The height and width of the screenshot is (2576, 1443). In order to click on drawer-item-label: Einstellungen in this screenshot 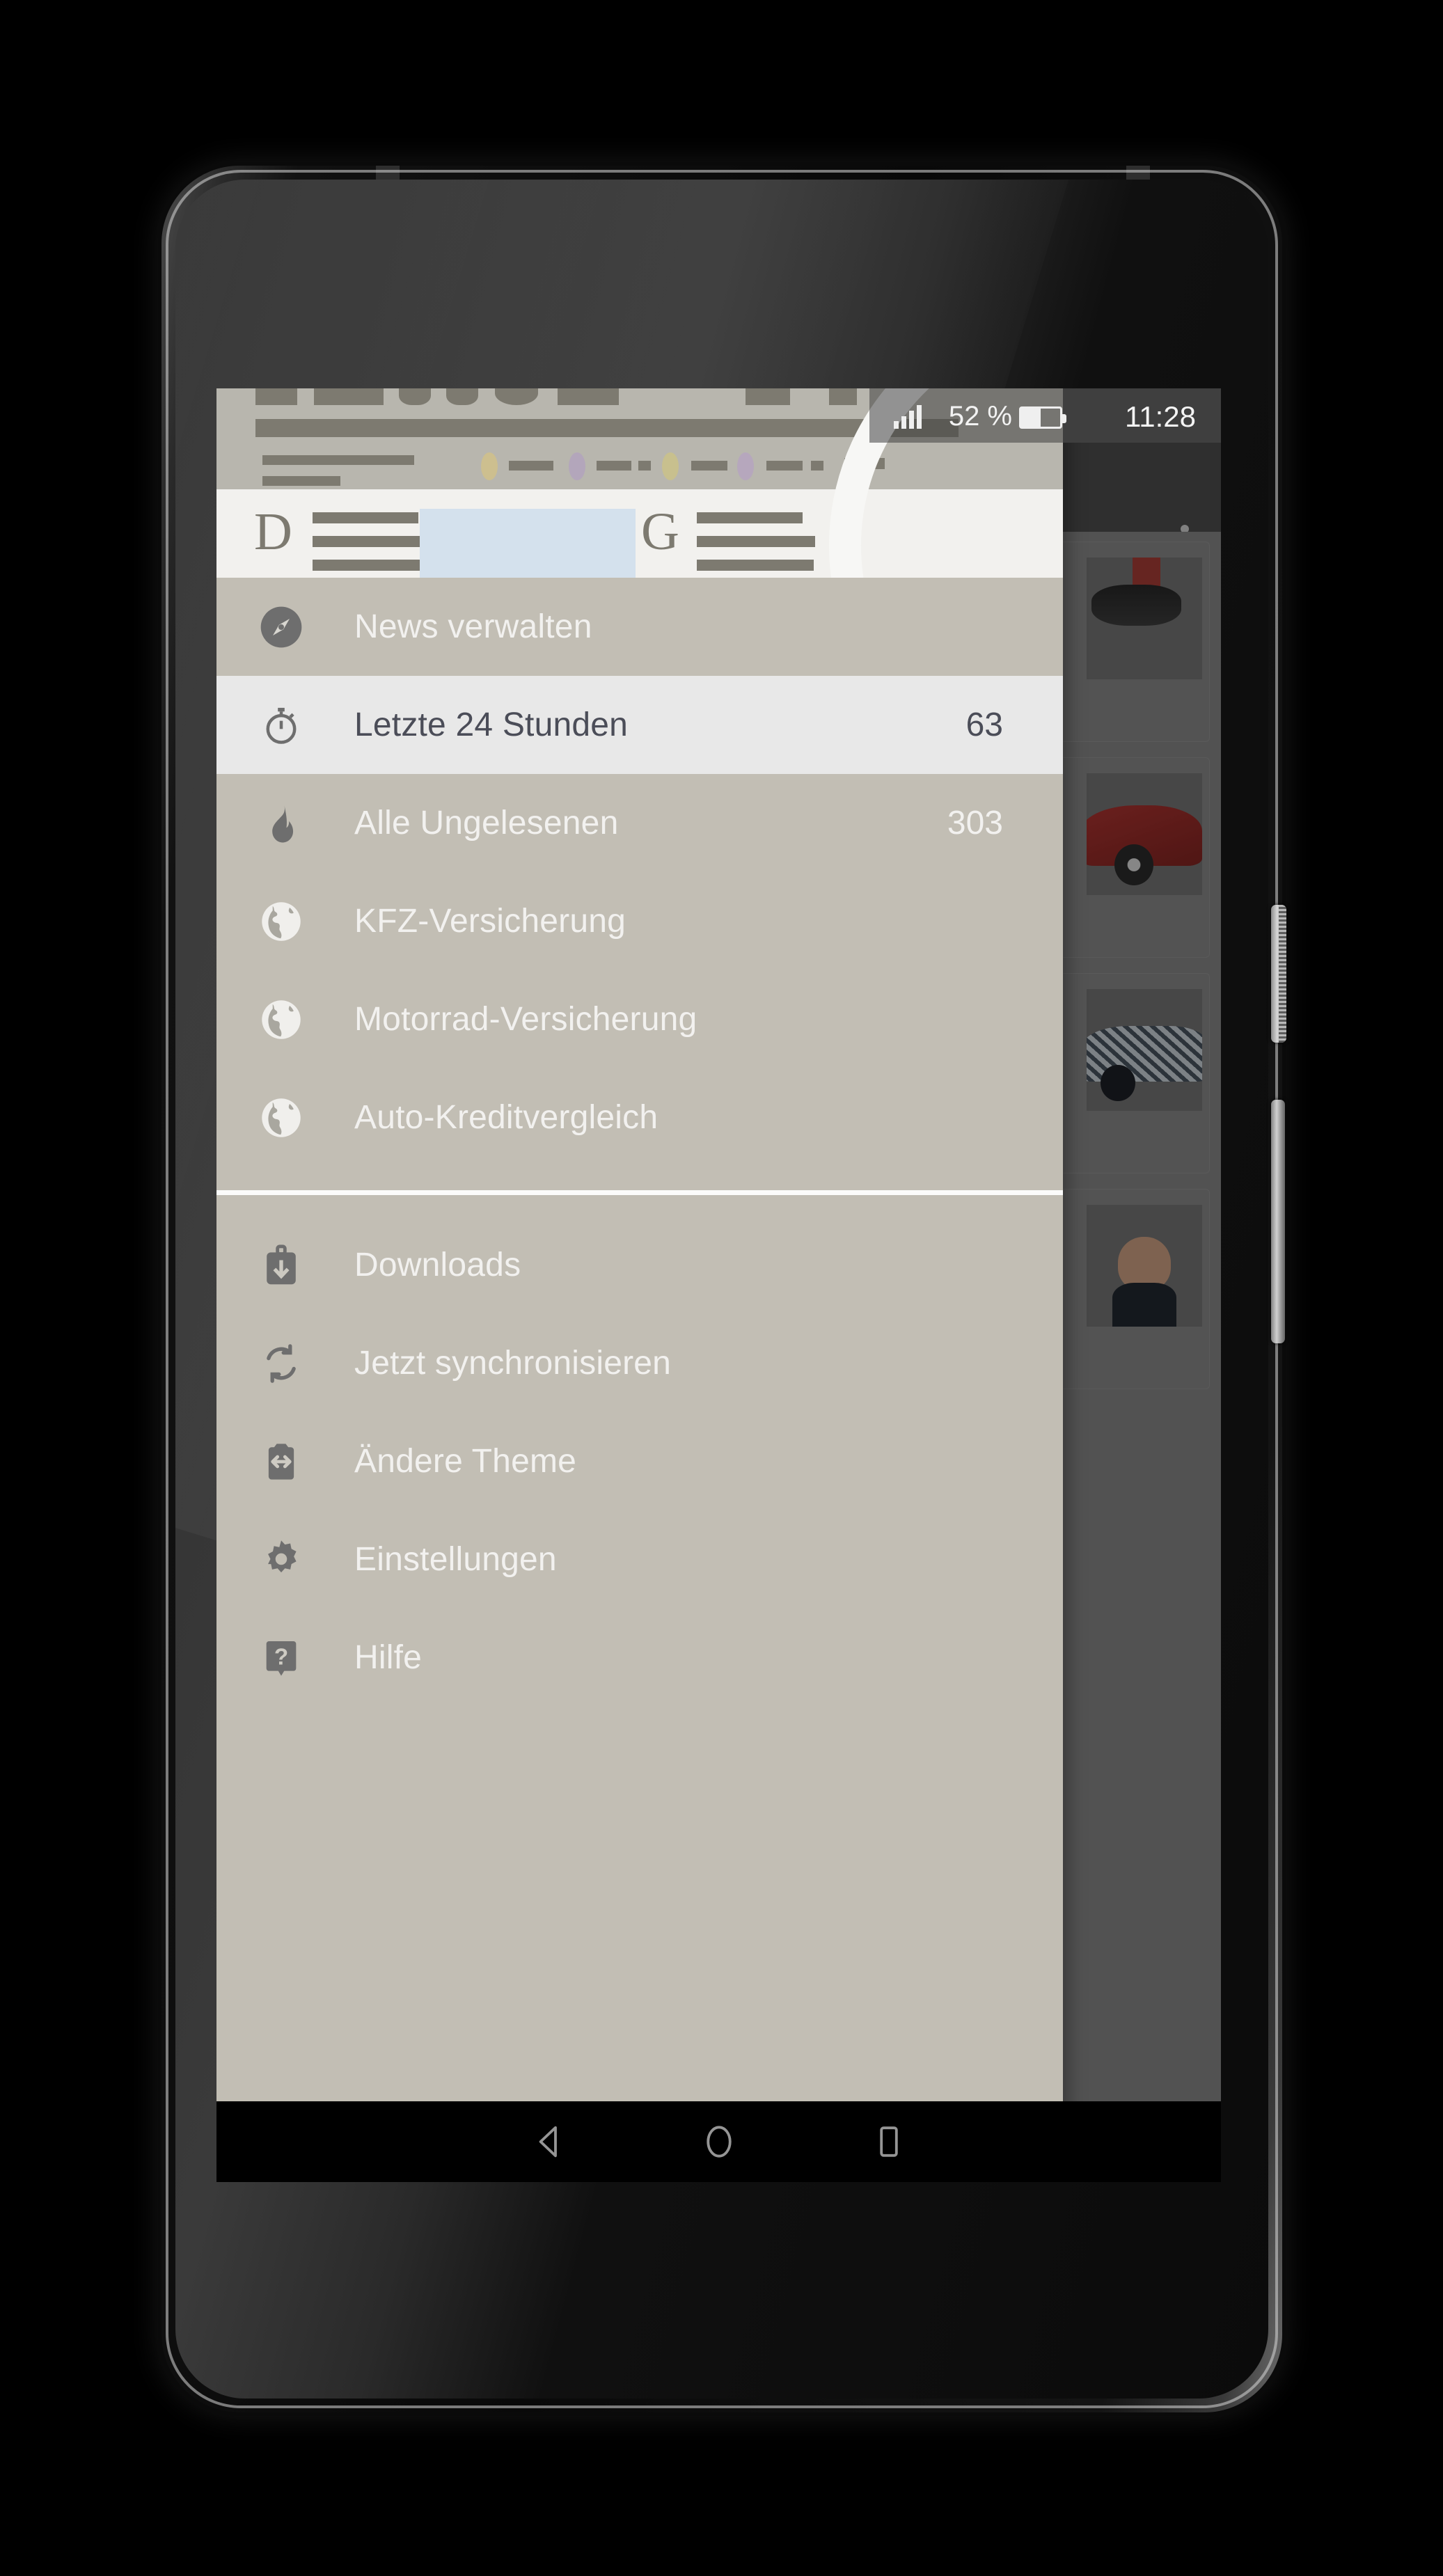, I will do `click(455, 1559)`.